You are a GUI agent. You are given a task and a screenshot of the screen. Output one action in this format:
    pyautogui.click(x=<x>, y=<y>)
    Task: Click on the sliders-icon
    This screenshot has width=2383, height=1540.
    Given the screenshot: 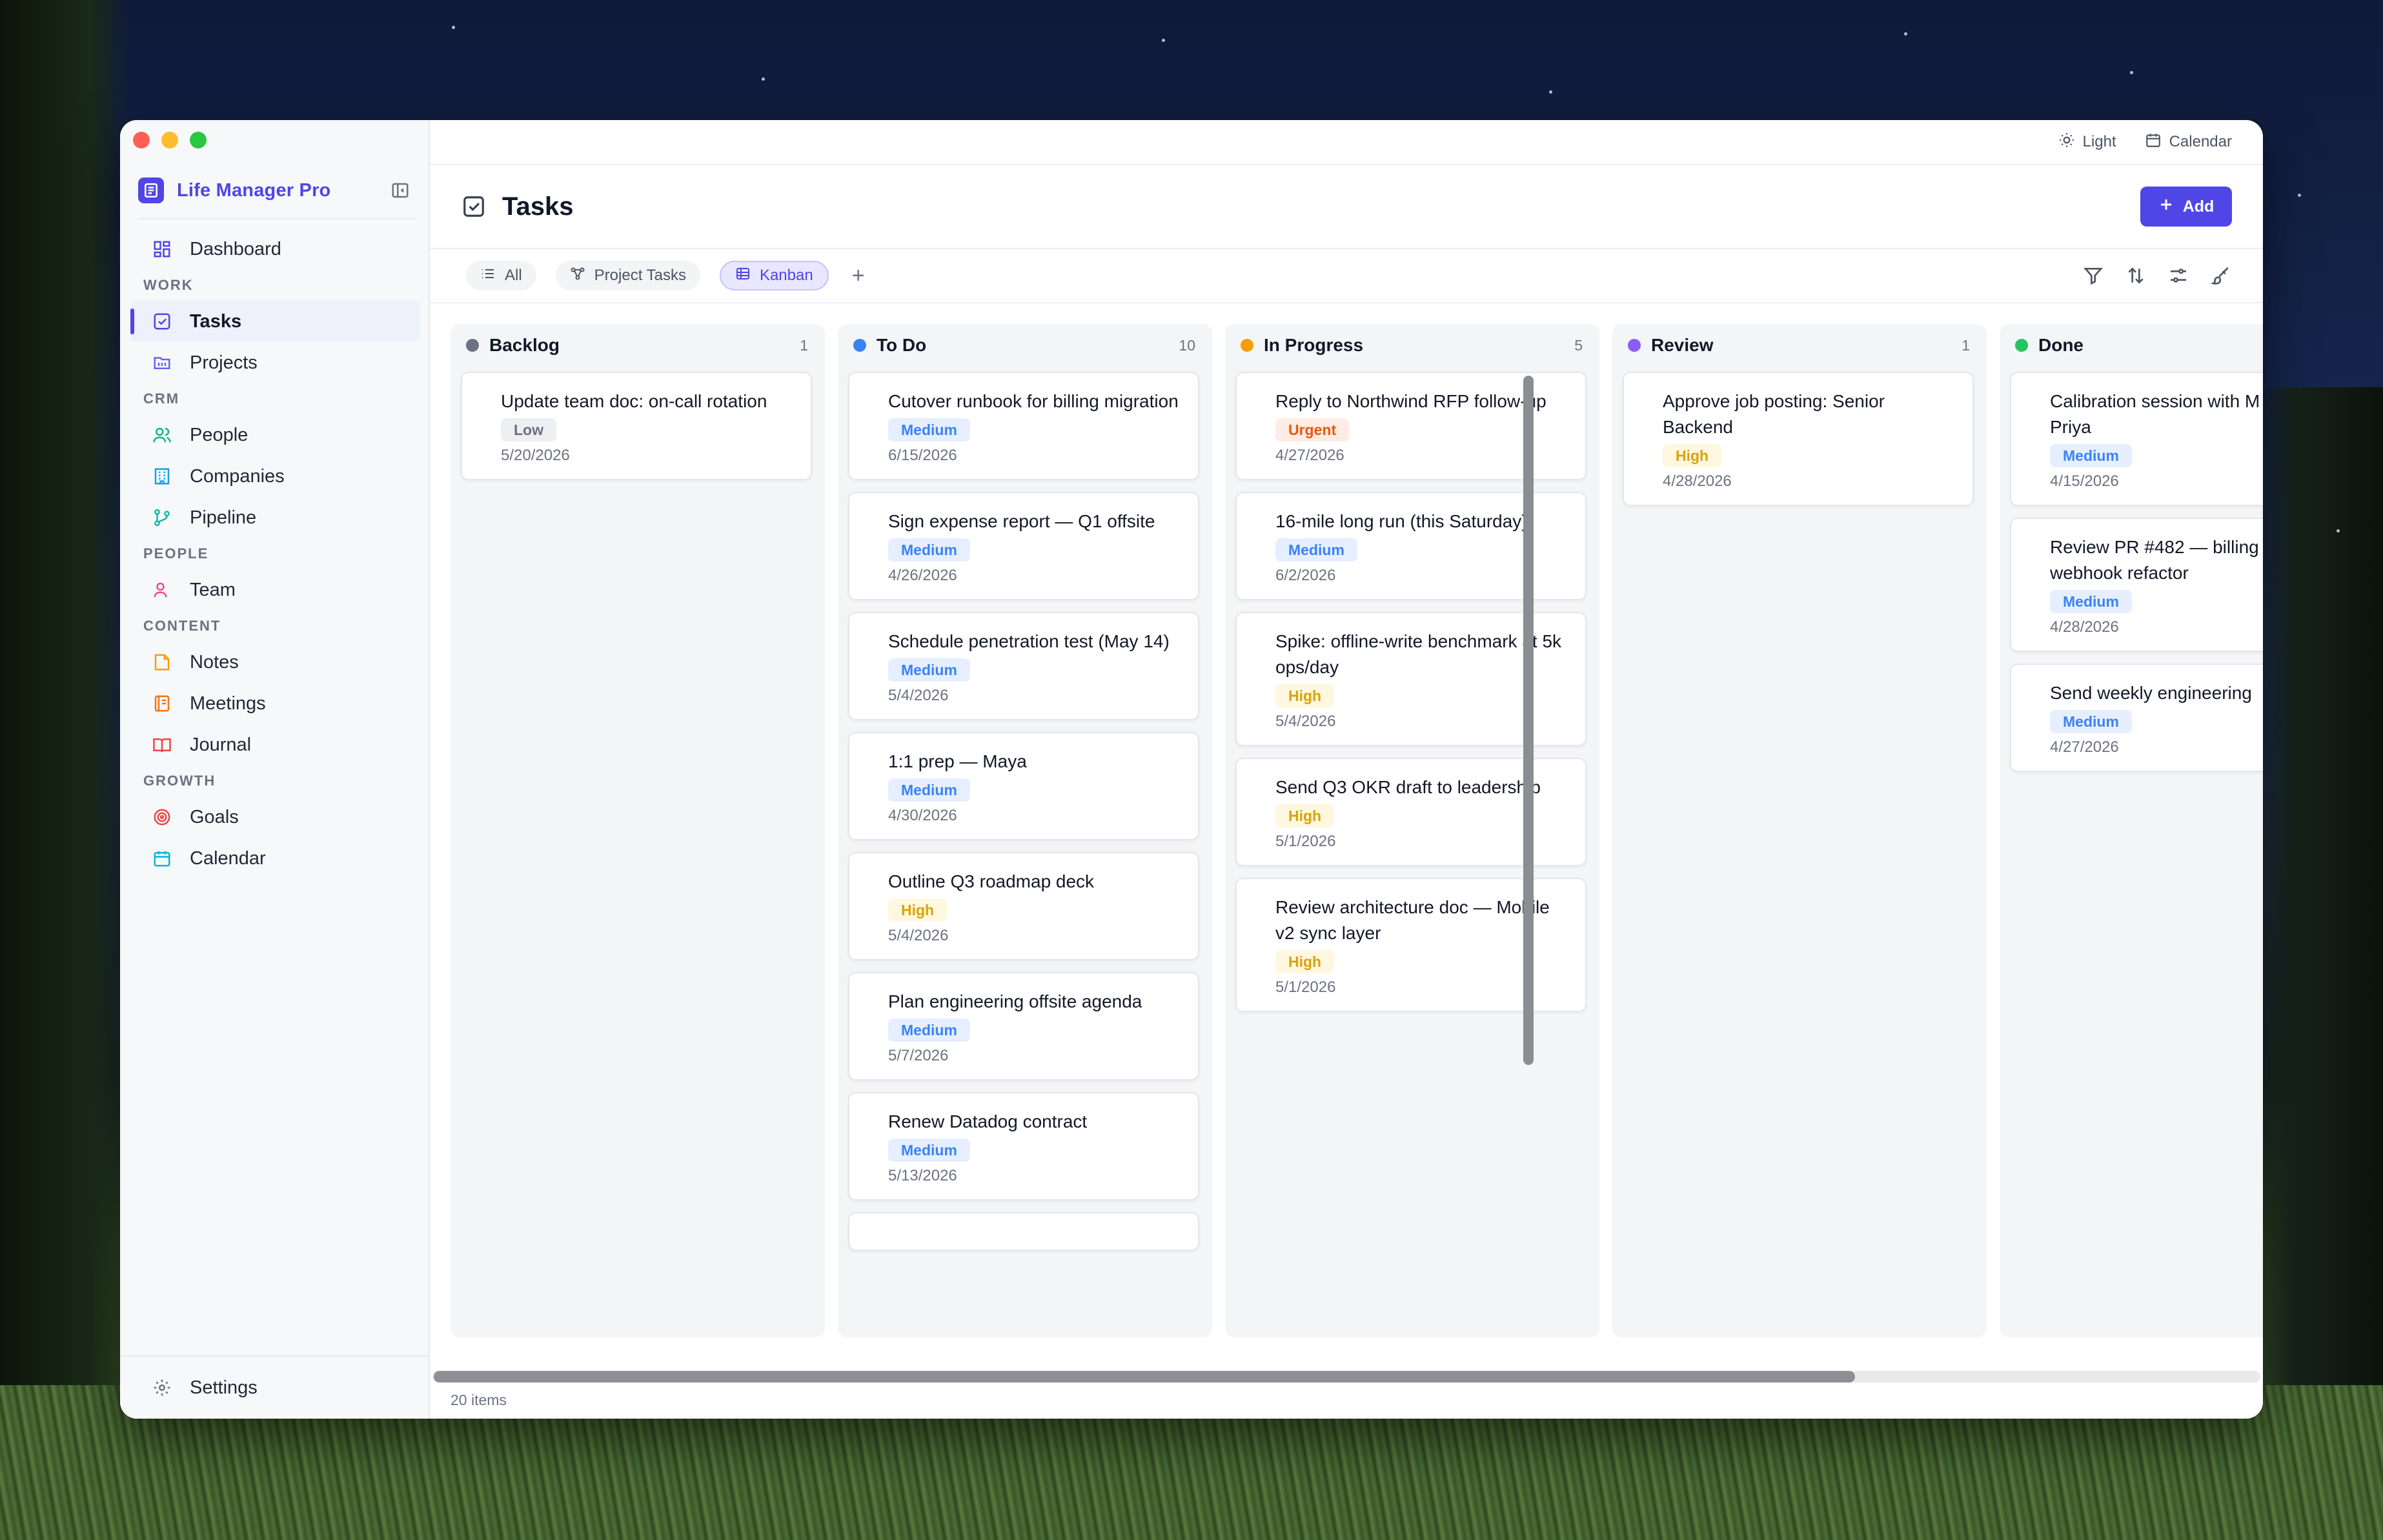 What is the action you would take?
    pyautogui.click(x=2178, y=276)
    